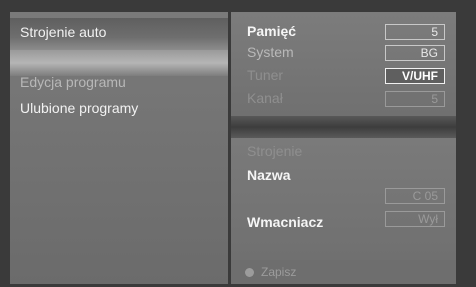  What do you see at coordinates (415, 219) in the screenshot?
I see `wzmacniacz-value: Wył` at bounding box center [415, 219].